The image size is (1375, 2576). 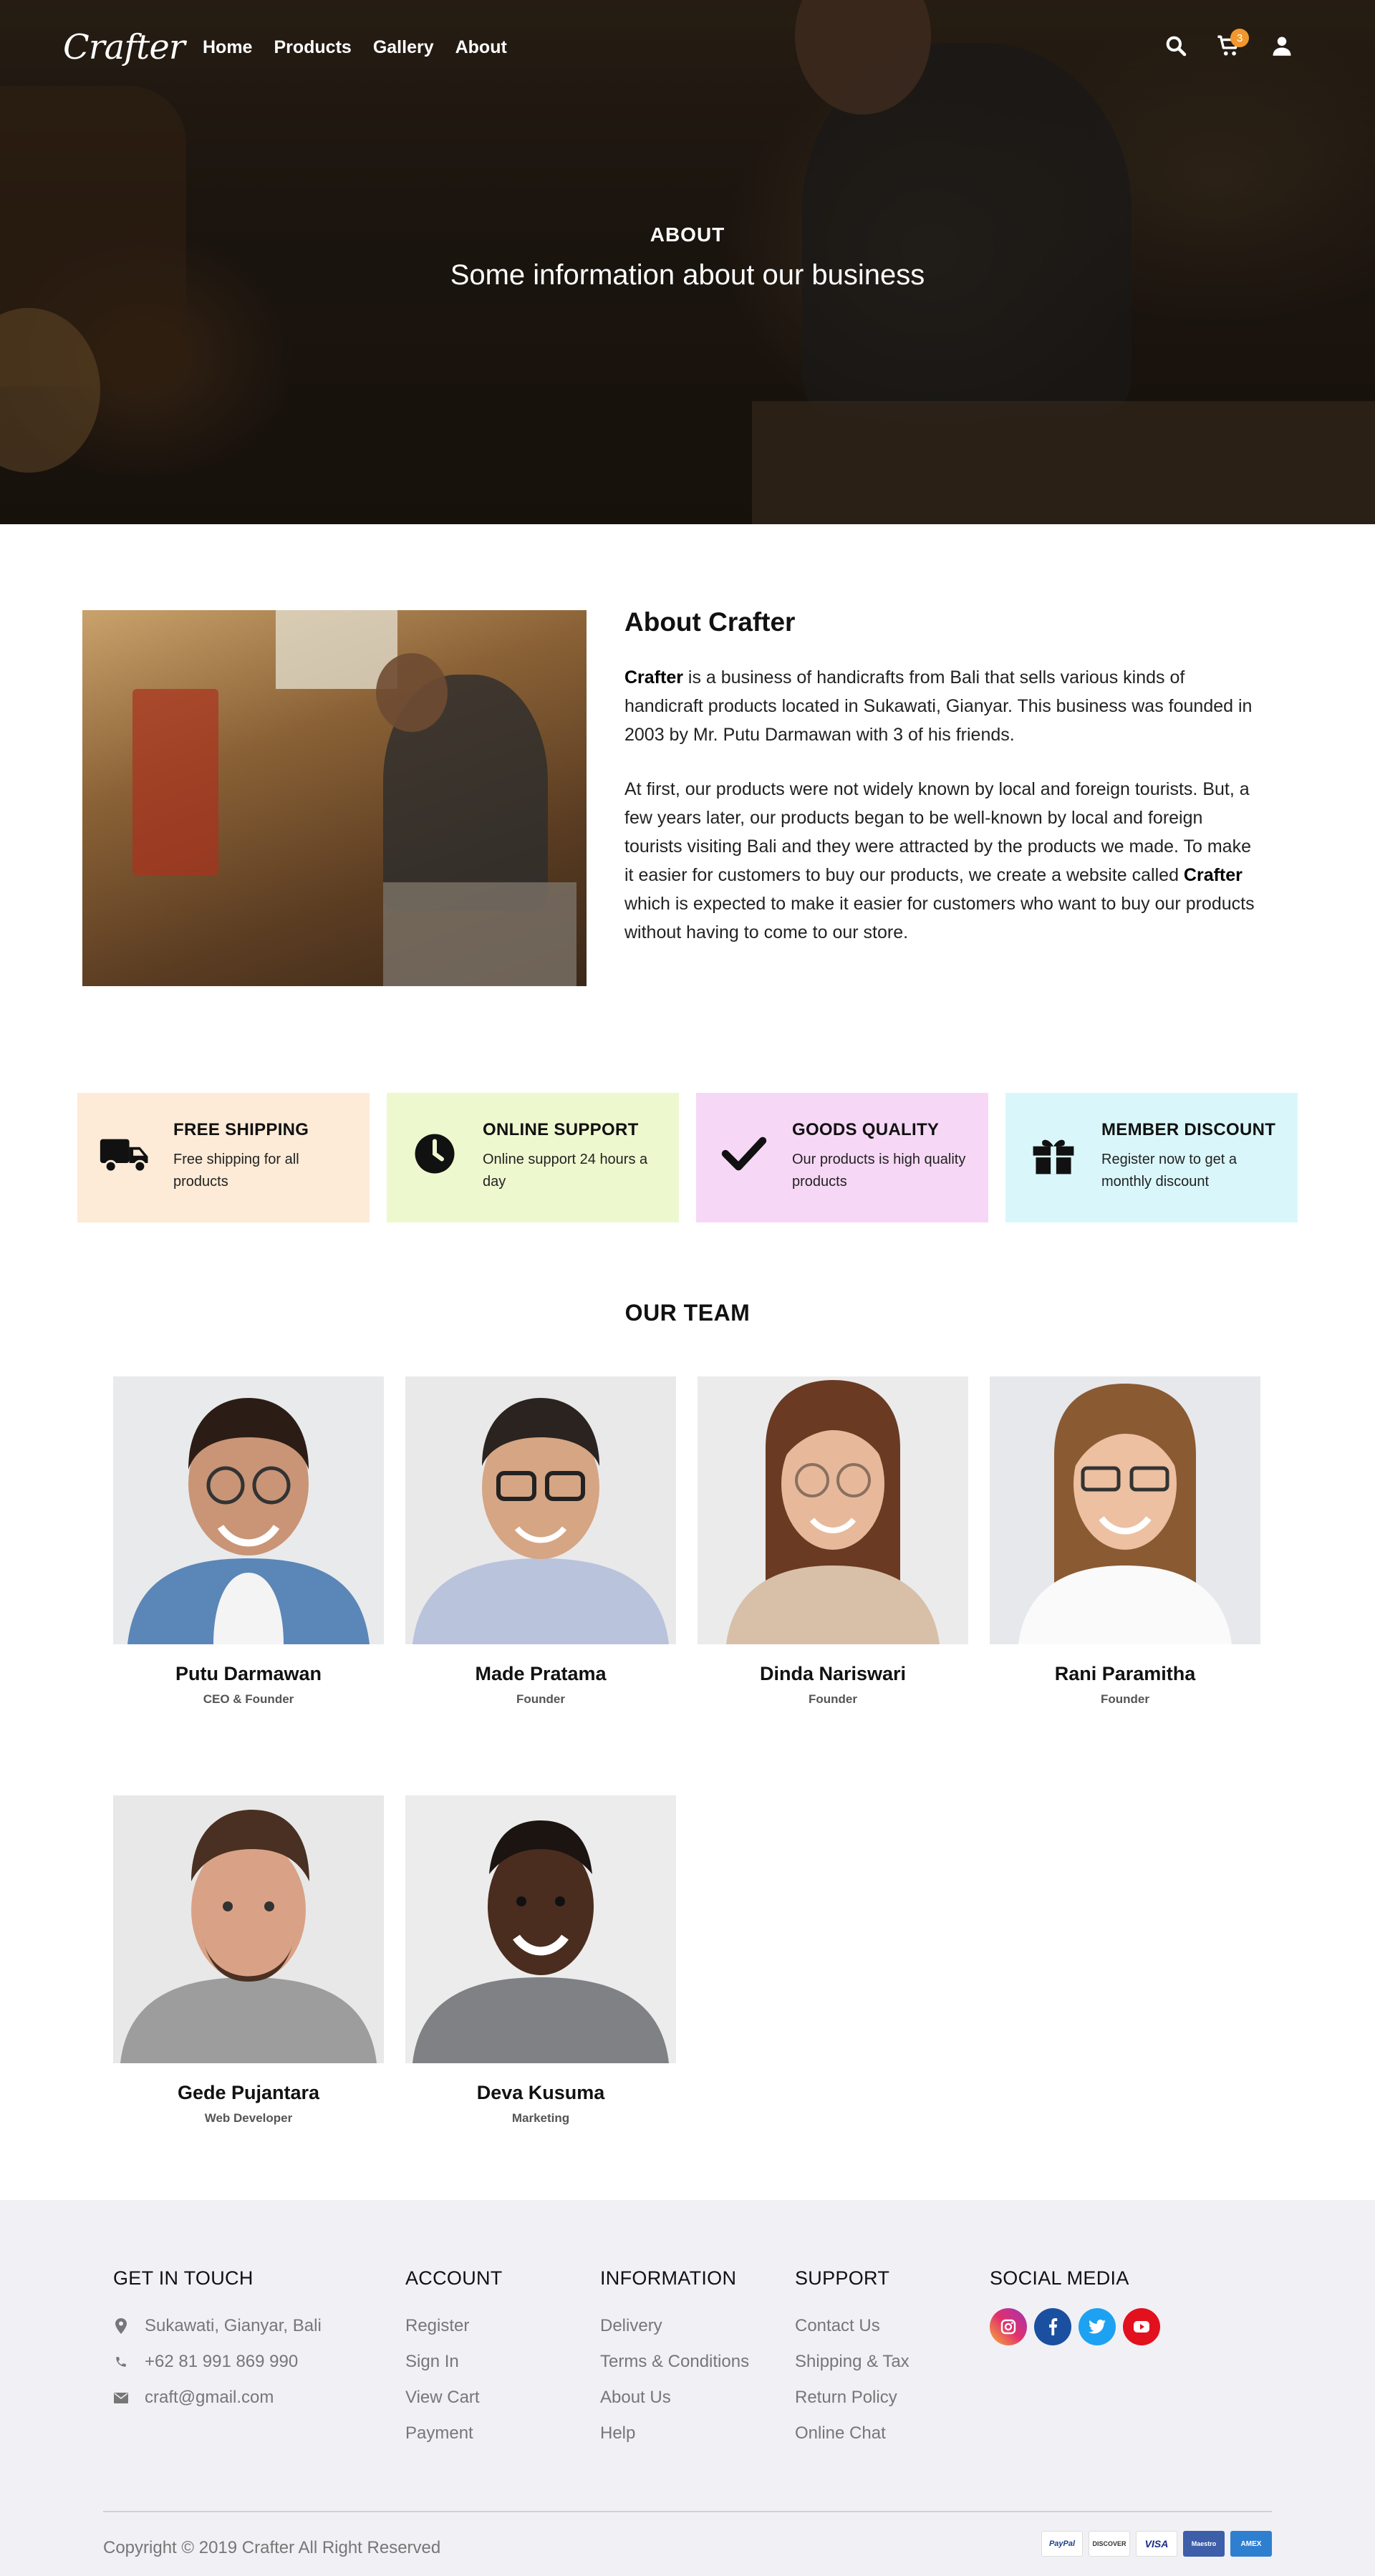 What do you see at coordinates (566, 1171) in the screenshot?
I see `feature-description: Online support 24 hours a day` at bounding box center [566, 1171].